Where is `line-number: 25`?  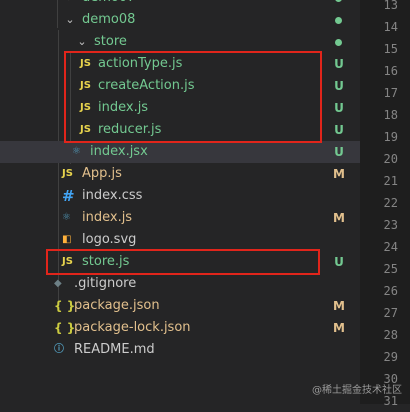 line-number: 25 is located at coordinates (390, 269).